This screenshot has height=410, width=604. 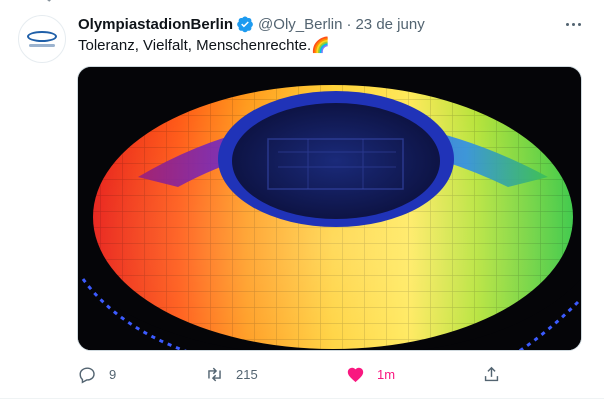 I want to click on heart-filled-icon, so click(x=355, y=374).